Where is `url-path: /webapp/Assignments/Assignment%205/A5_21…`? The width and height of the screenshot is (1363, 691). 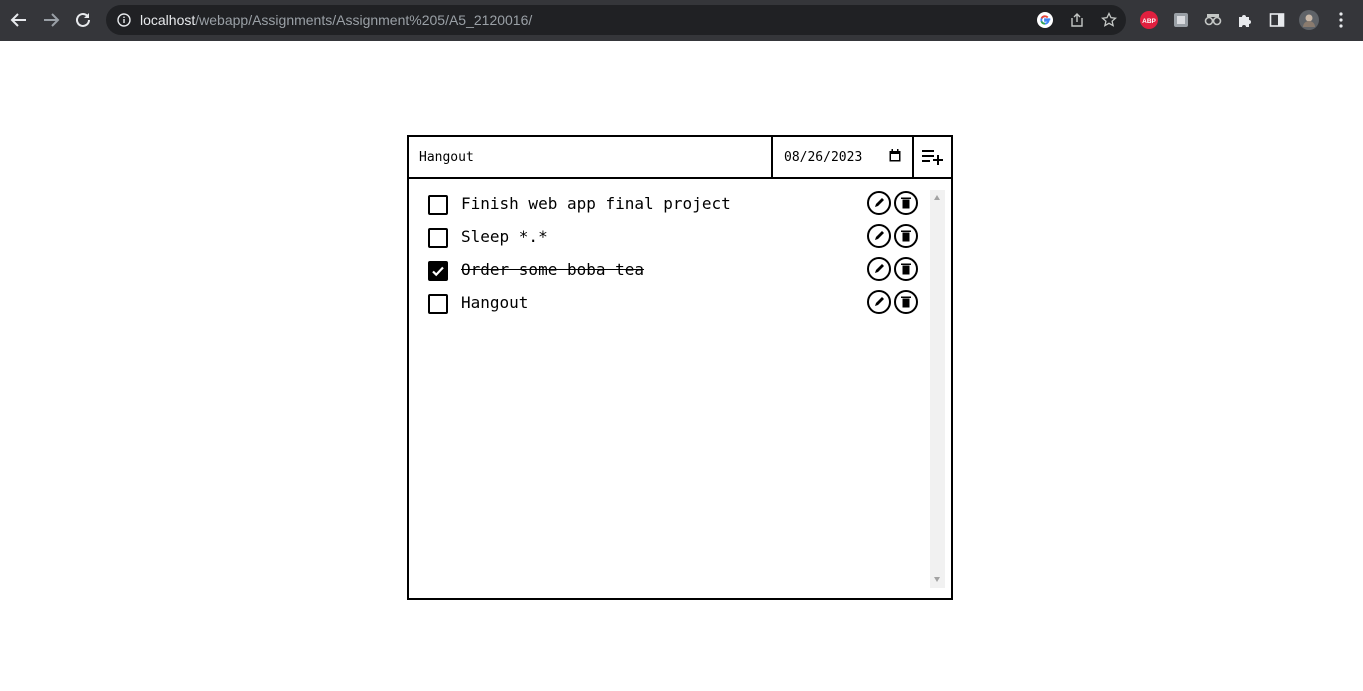 url-path: /webapp/Assignments/Assignment%205/A5_21… is located at coordinates (364, 20).